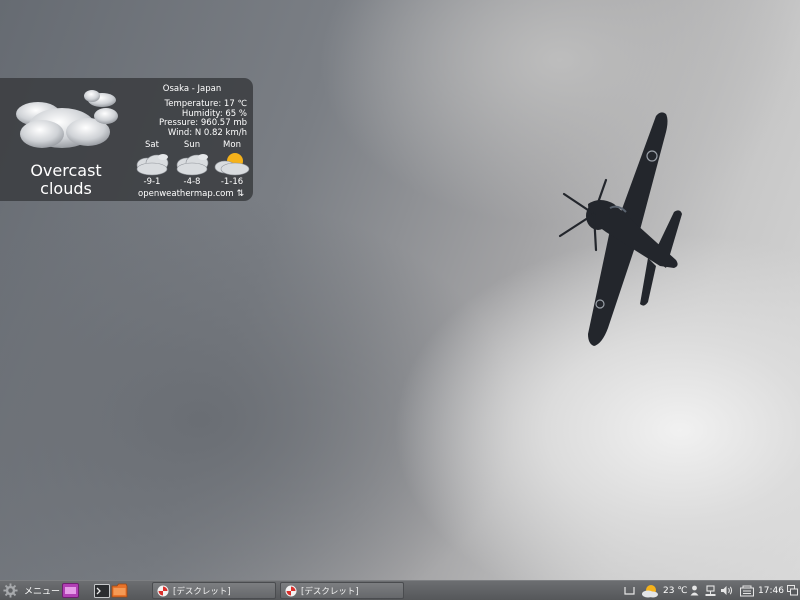 Image resolution: width=800 pixels, height=600 pixels. What do you see at coordinates (620, 229) in the screenshot?
I see `wallpaper-plane` at bounding box center [620, 229].